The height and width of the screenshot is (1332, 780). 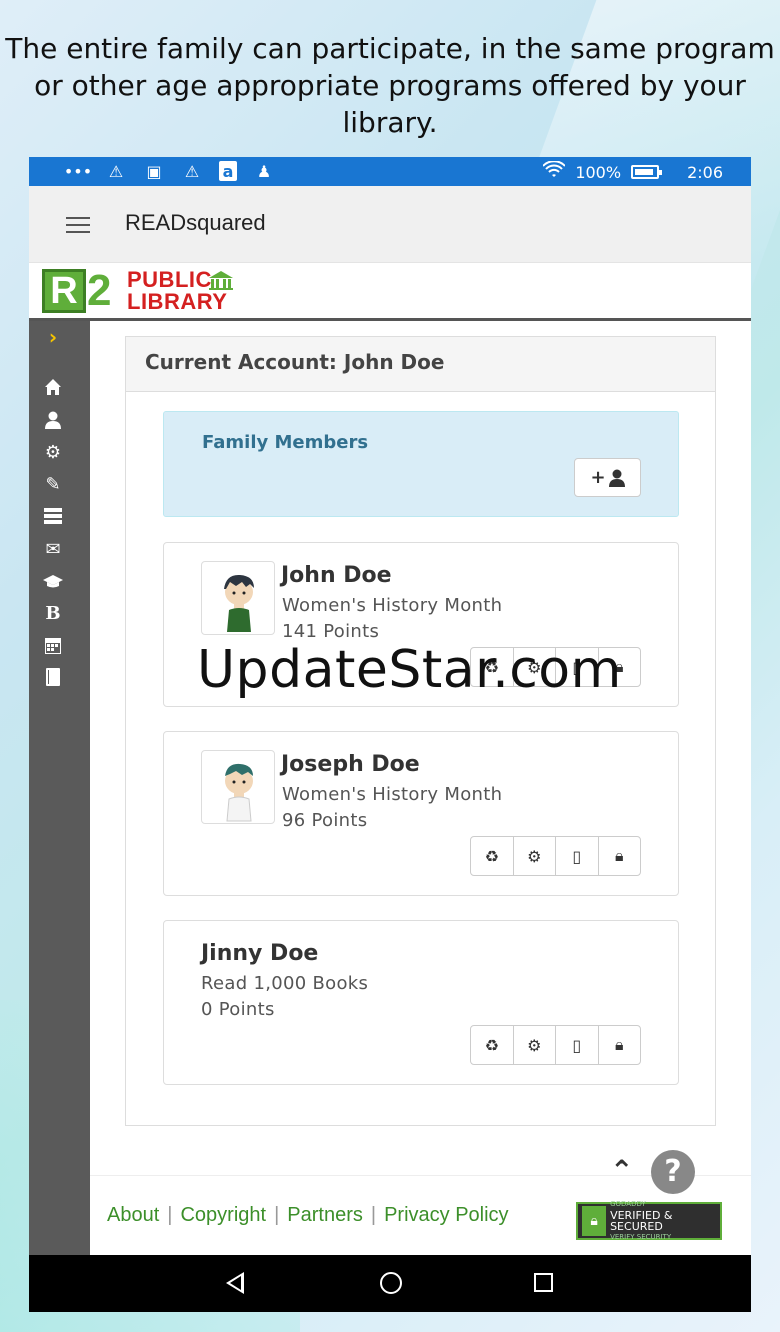 What do you see at coordinates (446, 1215) in the screenshot?
I see `privacy-policy-link: Privacy Policy` at bounding box center [446, 1215].